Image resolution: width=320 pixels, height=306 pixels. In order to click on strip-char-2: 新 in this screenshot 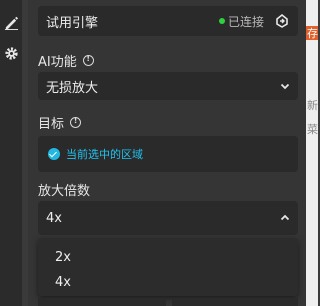, I will do `click(312, 105)`.